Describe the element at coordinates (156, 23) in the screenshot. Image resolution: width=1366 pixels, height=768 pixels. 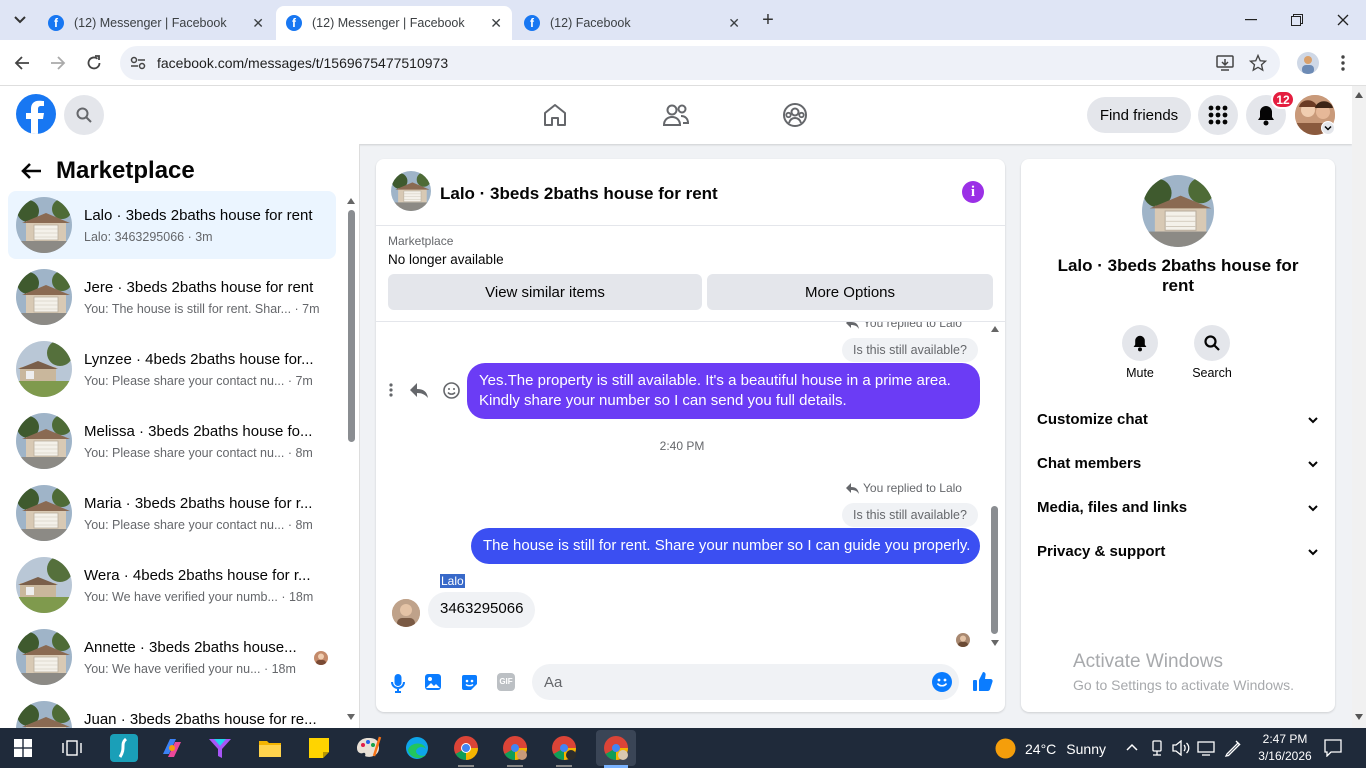
I see `browser-tab-1: f (12) Messenger | Facebook ✕` at that location.